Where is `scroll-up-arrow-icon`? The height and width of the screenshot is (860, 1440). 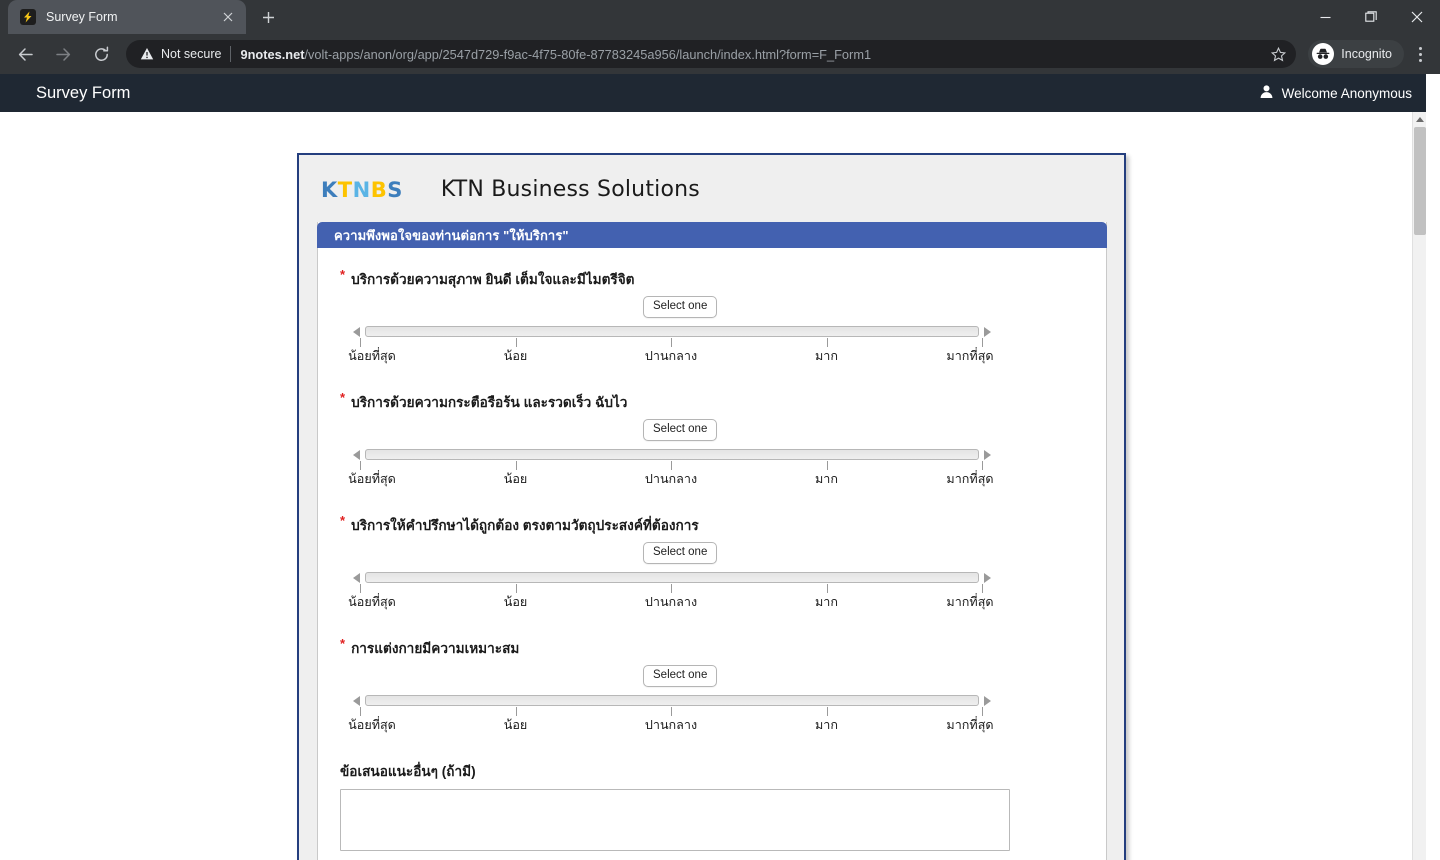
scroll-up-arrow-icon is located at coordinates (1420, 119).